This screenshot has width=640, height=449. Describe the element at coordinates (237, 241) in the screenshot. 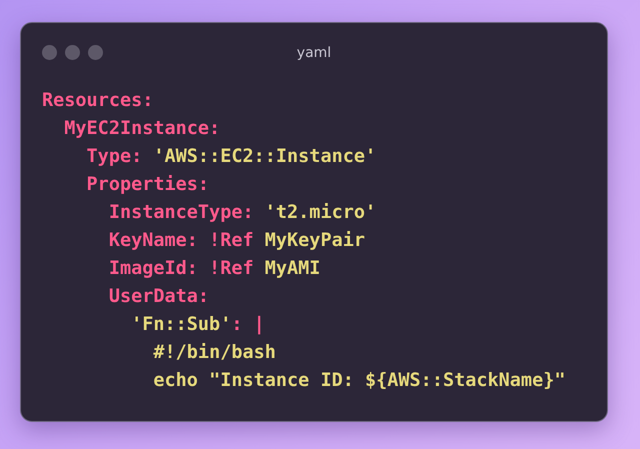

I see `code-line: KeyName: !Ref MyKeyPair` at that location.